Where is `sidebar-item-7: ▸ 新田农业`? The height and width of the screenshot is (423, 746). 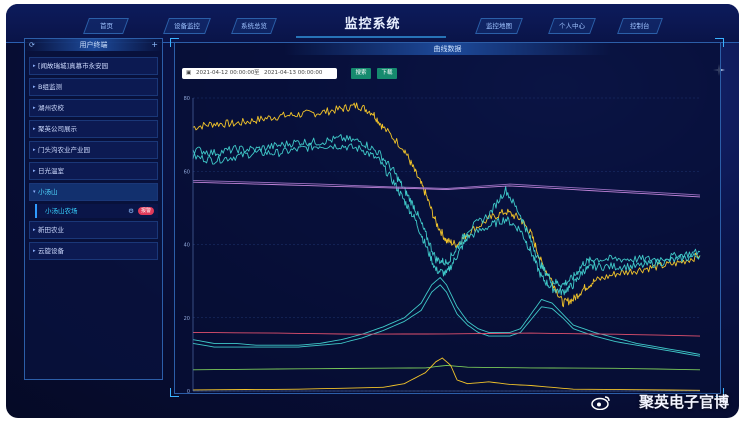 sidebar-item-7: ▸ 新田农业 is located at coordinates (93, 230).